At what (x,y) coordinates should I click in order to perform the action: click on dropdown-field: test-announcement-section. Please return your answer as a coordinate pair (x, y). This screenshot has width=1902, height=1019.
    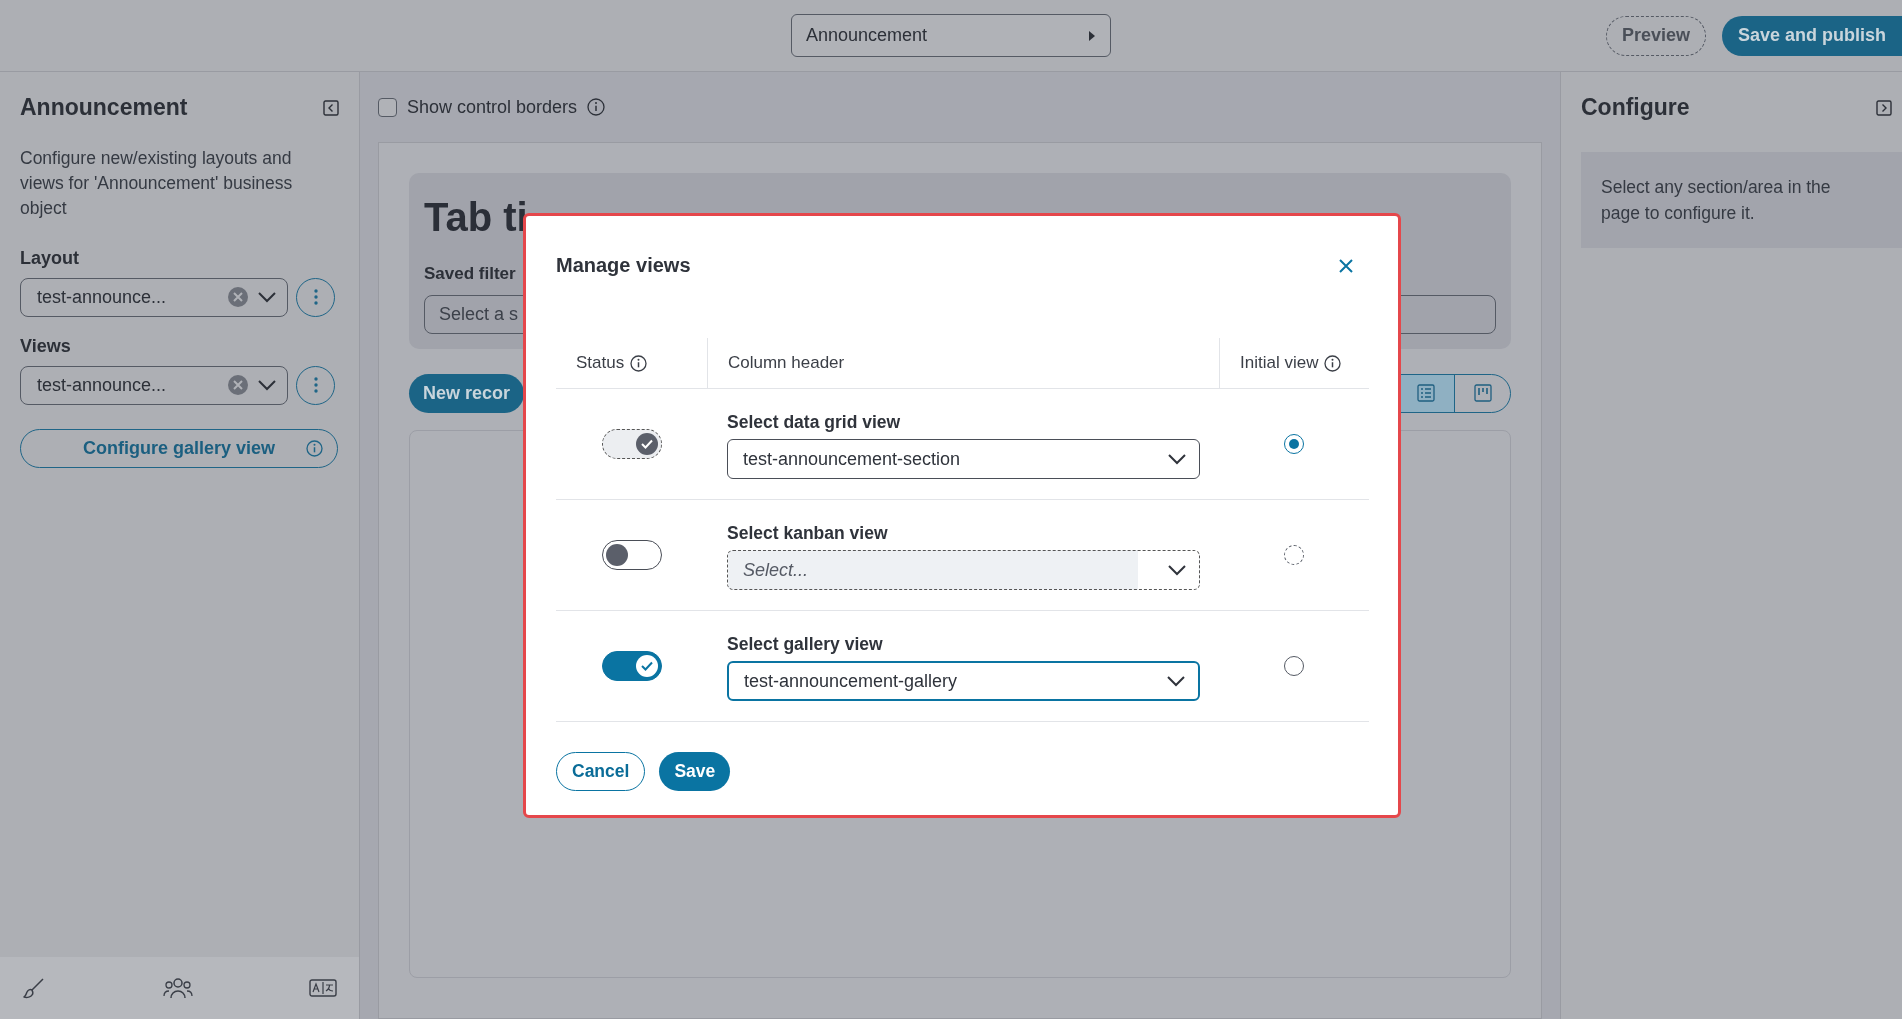
    Looking at the image, I should click on (963, 459).